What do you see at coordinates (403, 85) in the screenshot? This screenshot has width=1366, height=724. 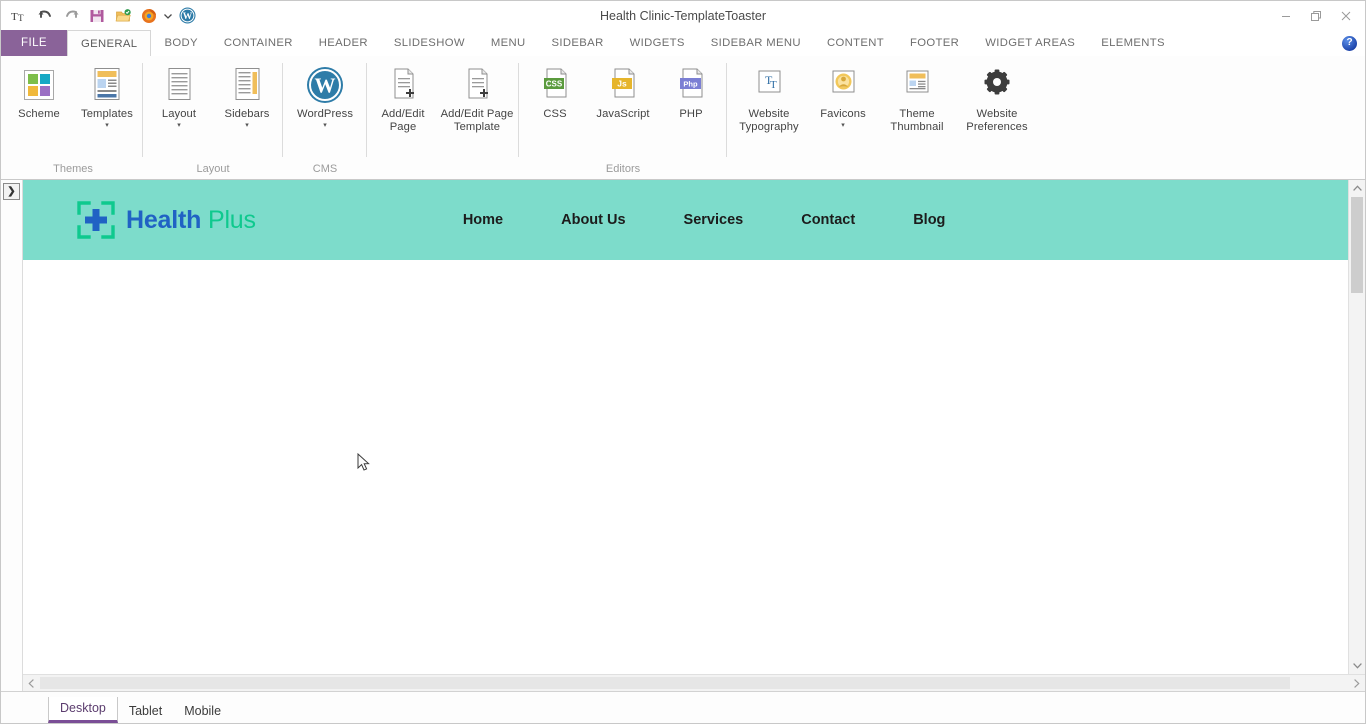 I see `page-add-icon` at bounding box center [403, 85].